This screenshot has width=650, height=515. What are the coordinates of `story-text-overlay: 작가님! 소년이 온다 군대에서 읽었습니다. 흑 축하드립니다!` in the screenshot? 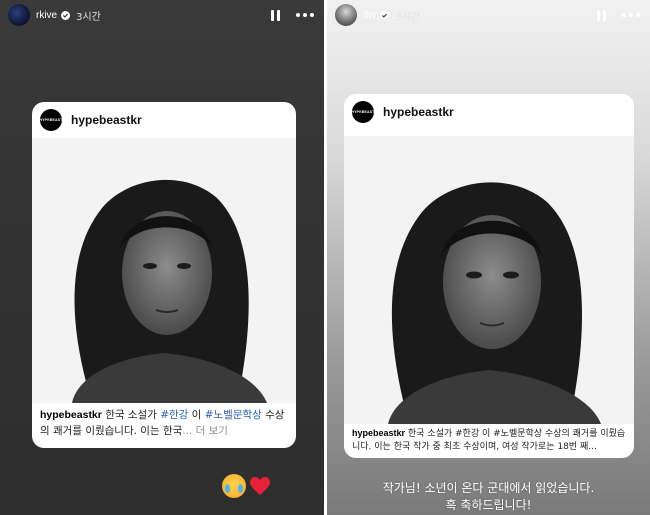 It's located at (488, 497).